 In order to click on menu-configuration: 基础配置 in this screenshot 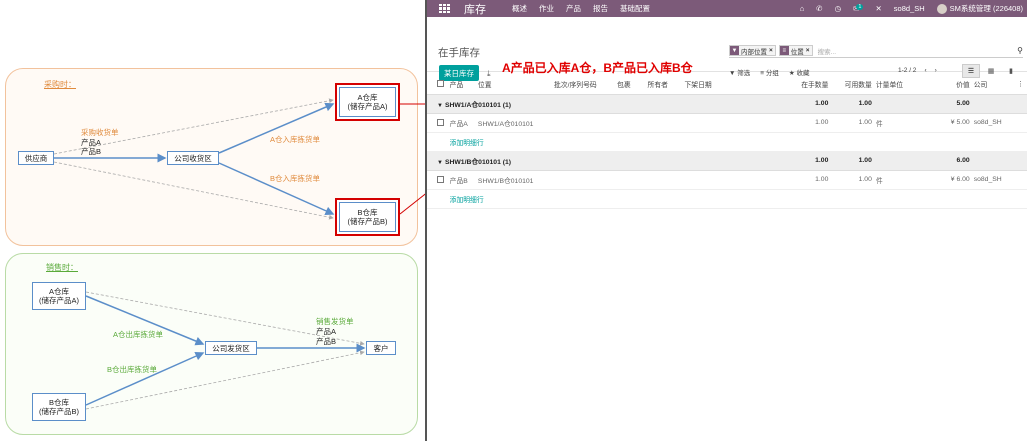, I will do `click(635, 8)`.